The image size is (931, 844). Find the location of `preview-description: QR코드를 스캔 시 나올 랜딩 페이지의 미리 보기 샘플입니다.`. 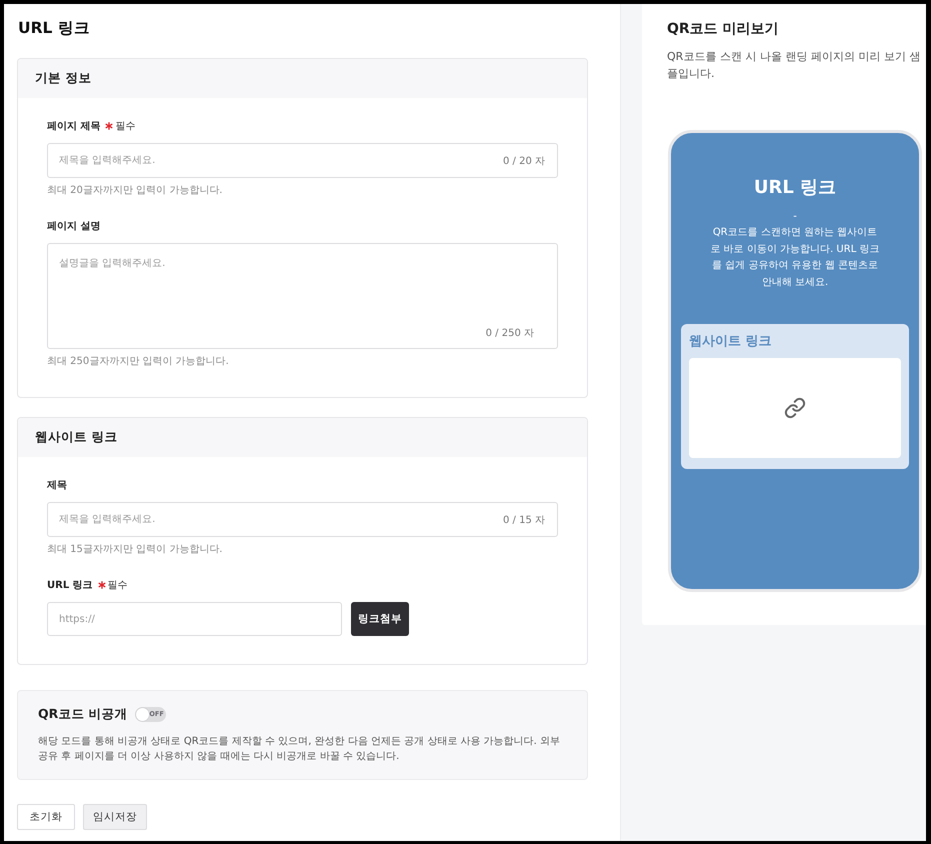

preview-description: QR코드를 스캔 시 나올 랜딩 페이지의 미리 보기 샘플입니다. is located at coordinates (794, 65).